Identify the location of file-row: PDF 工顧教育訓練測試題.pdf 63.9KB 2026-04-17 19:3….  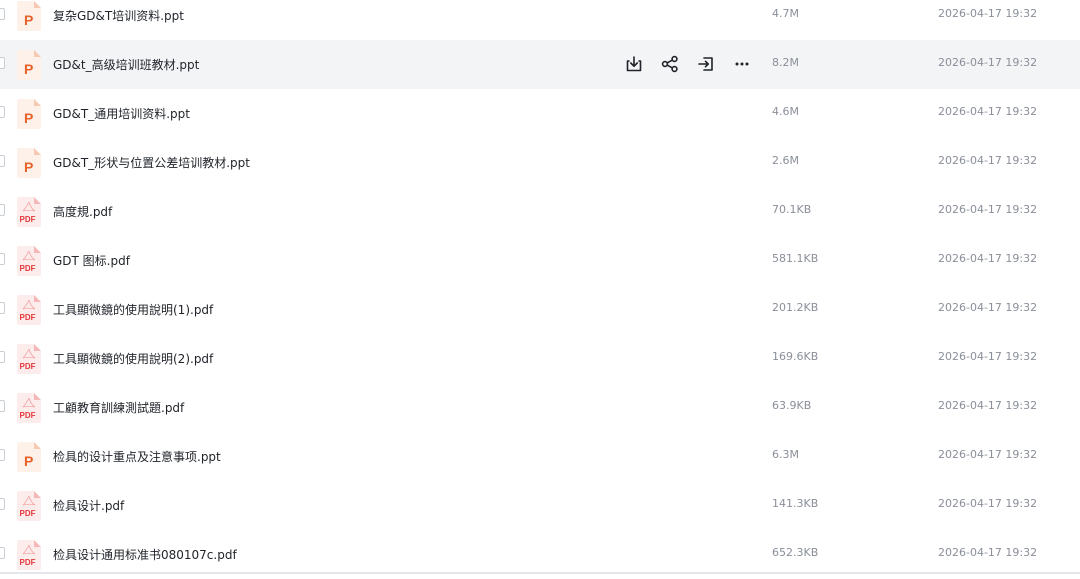
(540, 407).